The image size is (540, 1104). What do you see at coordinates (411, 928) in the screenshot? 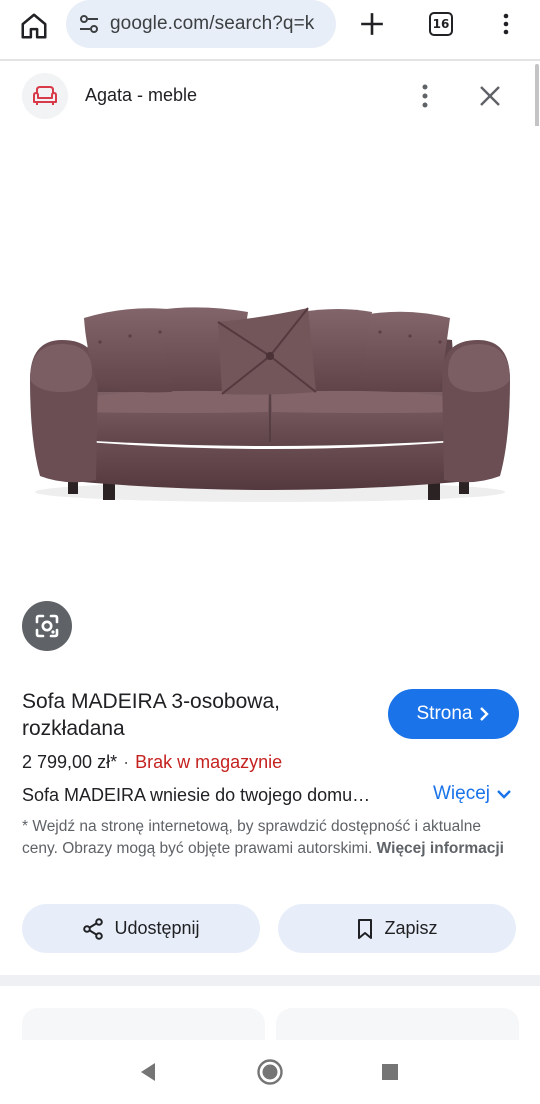
I see `save-label: Zapisz` at bounding box center [411, 928].